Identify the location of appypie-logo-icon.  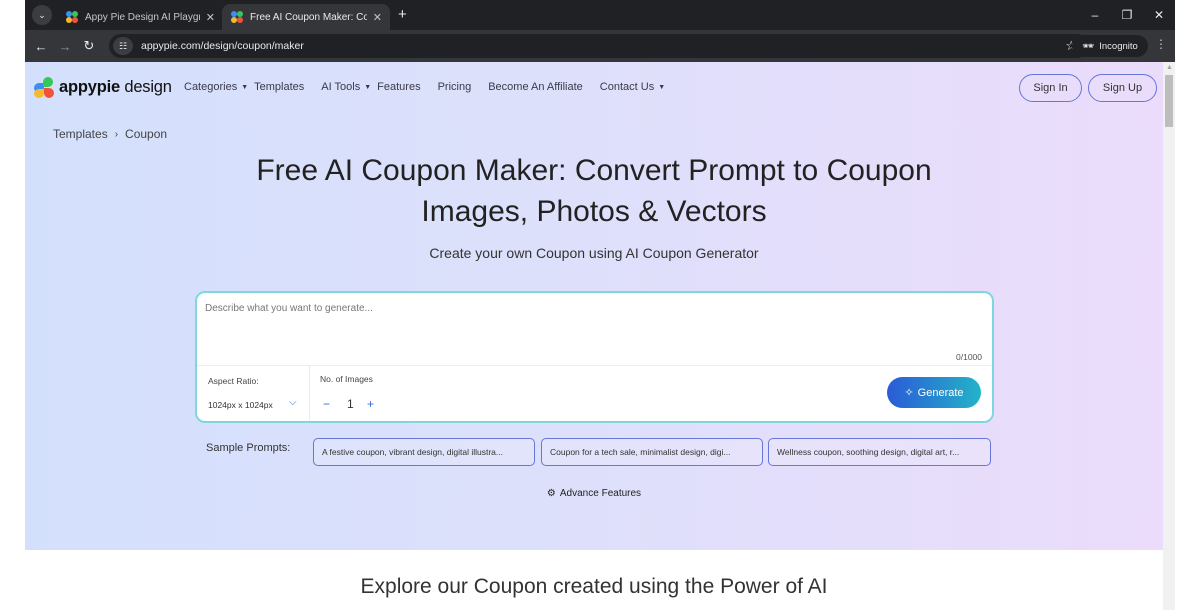
(44, 87).